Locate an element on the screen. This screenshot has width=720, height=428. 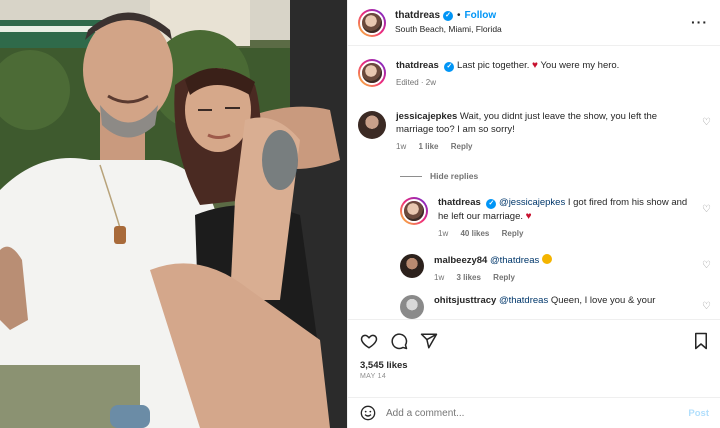
reply-likes: 3 likes is located at coordinates (468, 277).